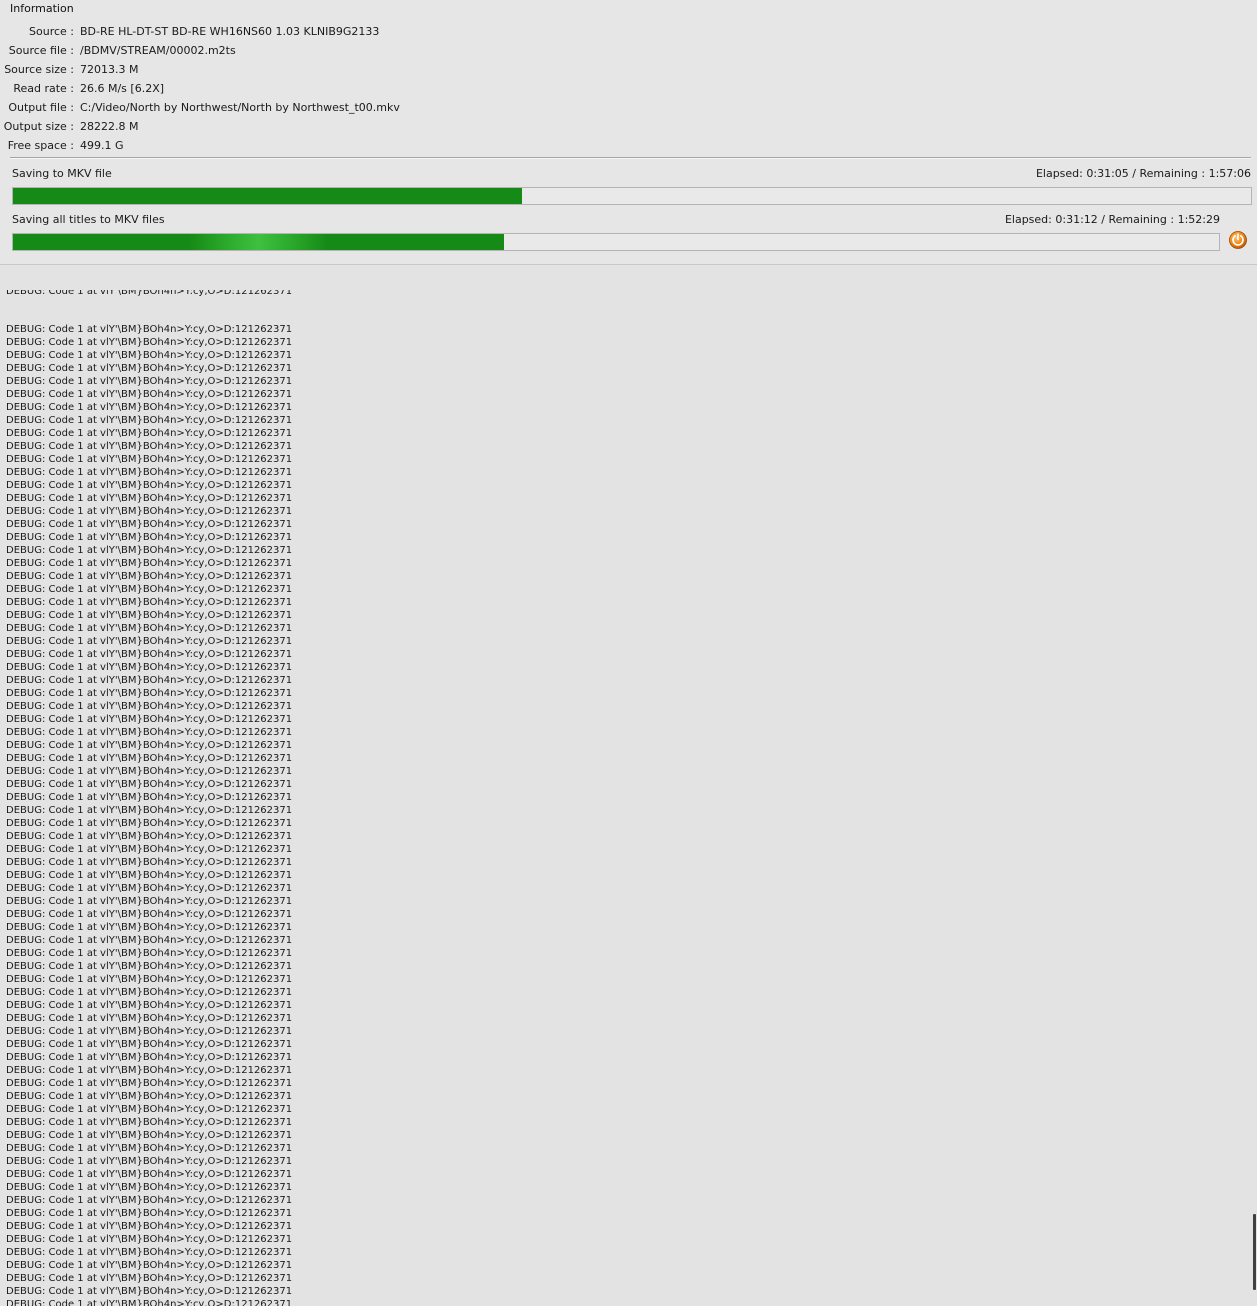  I want to click on stop-record-icon, so click(1238, 240).